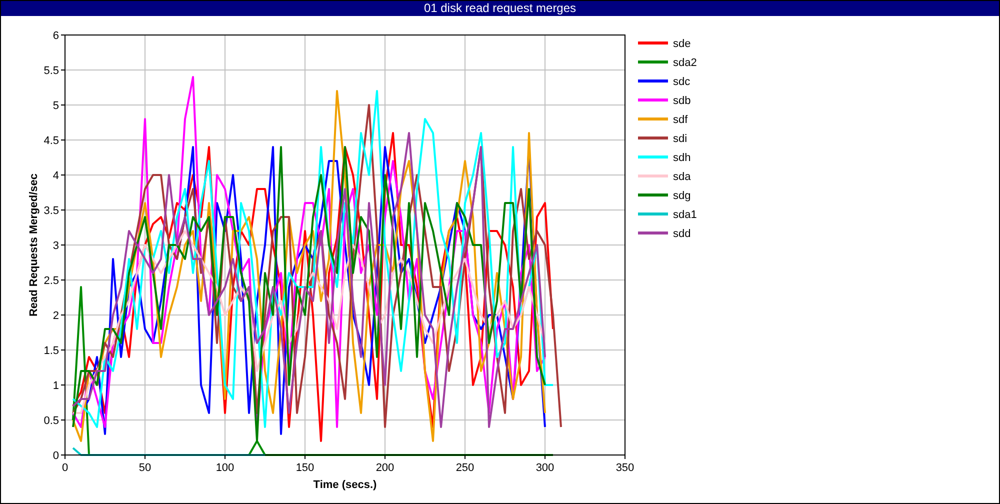 The width and height of the screenshot is (1000, 504). What do you see at coordinates (55, 176) in the screenshot?
I see `tick-label: 4` at bounding box center [55, 176].